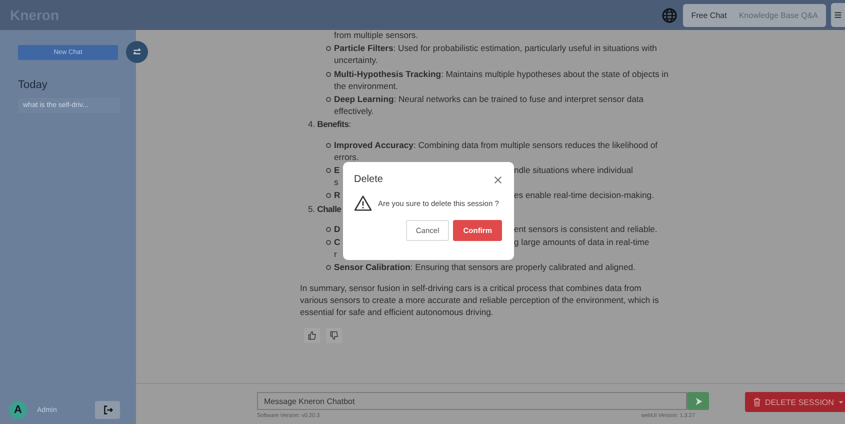 This screenshot has height=424, width=845. Describe the element at coordinates (582, 242) in the screenshot. I see `list-item-text: g large amounts of data in real-time` at that location.